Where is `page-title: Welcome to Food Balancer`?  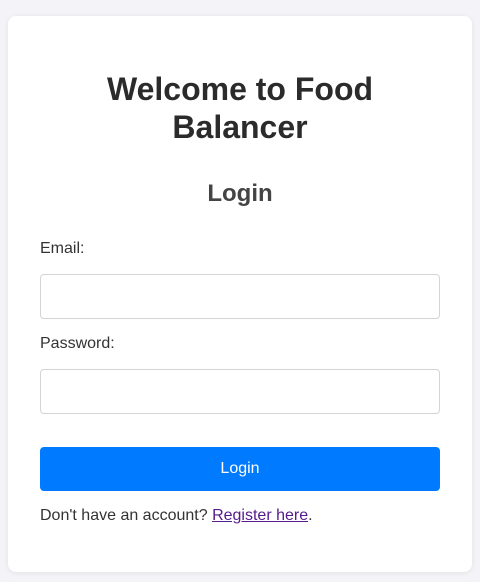 page-title: Welcome to Food Balancer is located at coordinates (240, 108).